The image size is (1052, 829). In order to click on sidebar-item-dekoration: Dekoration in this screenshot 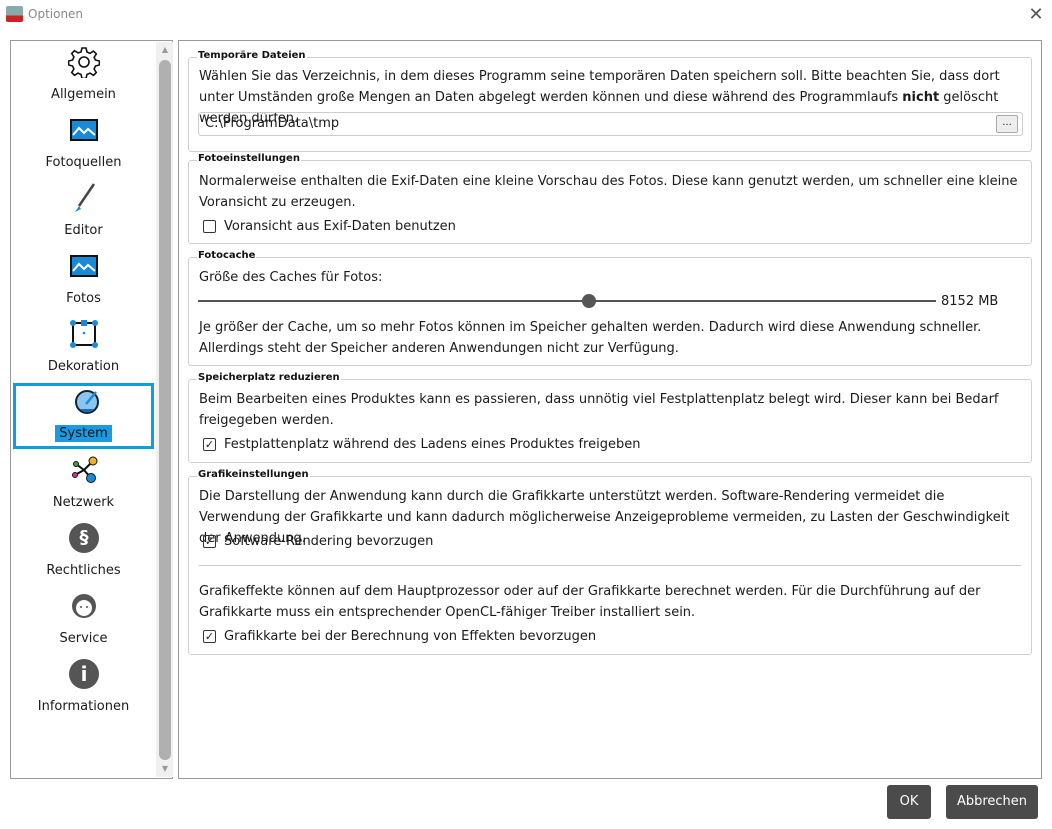, I will do `click(83, 348)`.